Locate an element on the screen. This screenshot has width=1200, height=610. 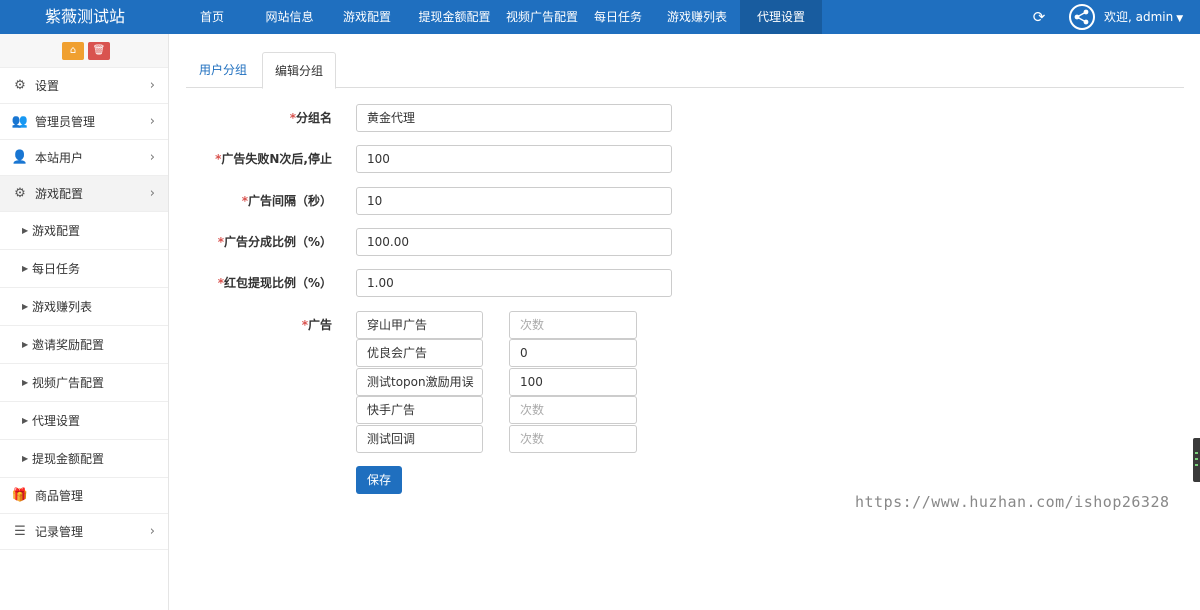
sidebar-subitem-withdraw: ▶ 提现金额配置 is located at coordinates (84, 459).